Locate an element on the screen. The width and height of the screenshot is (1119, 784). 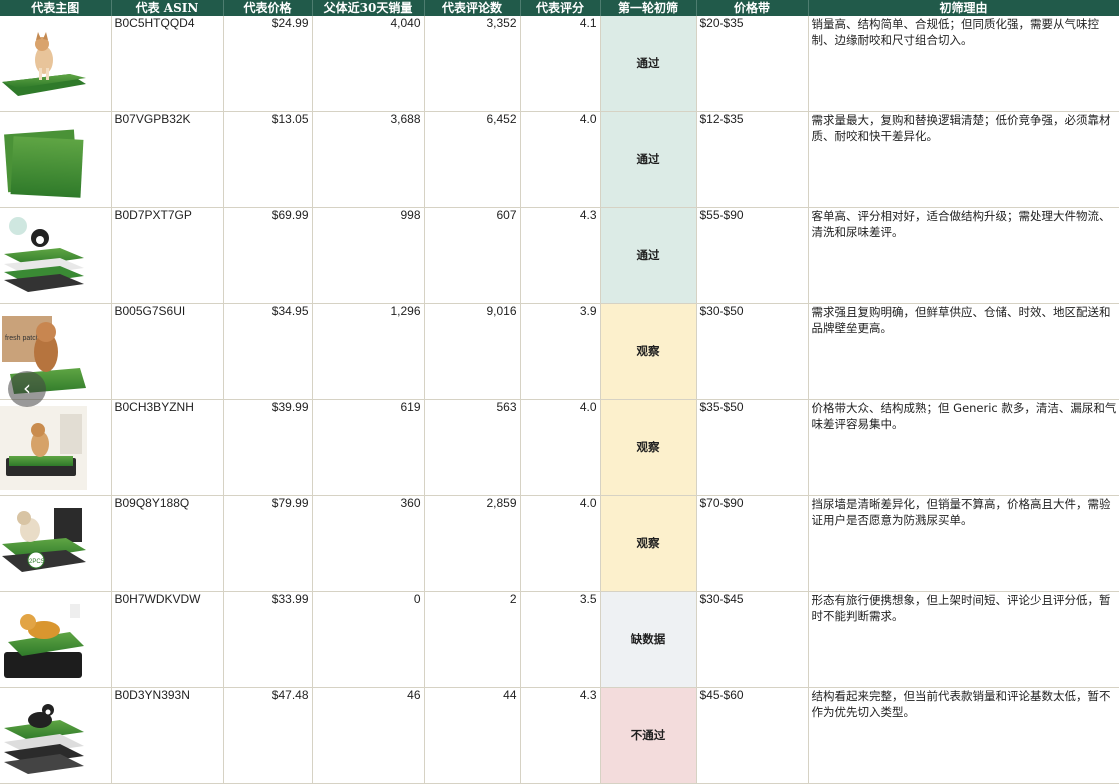
rating-cell: 3.5 is located at coordinates (560, 639).